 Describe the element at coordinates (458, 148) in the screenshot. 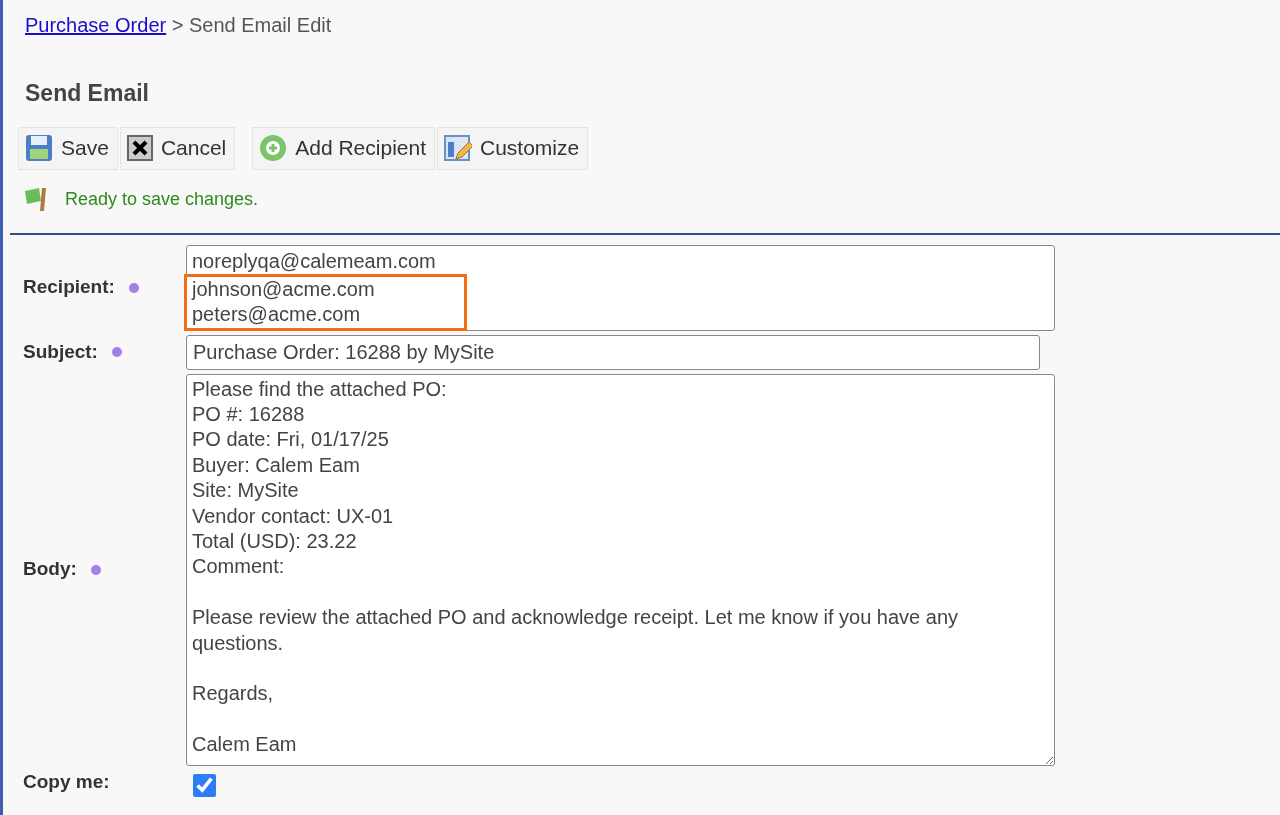

I see `form-pencil-icon` at that location.